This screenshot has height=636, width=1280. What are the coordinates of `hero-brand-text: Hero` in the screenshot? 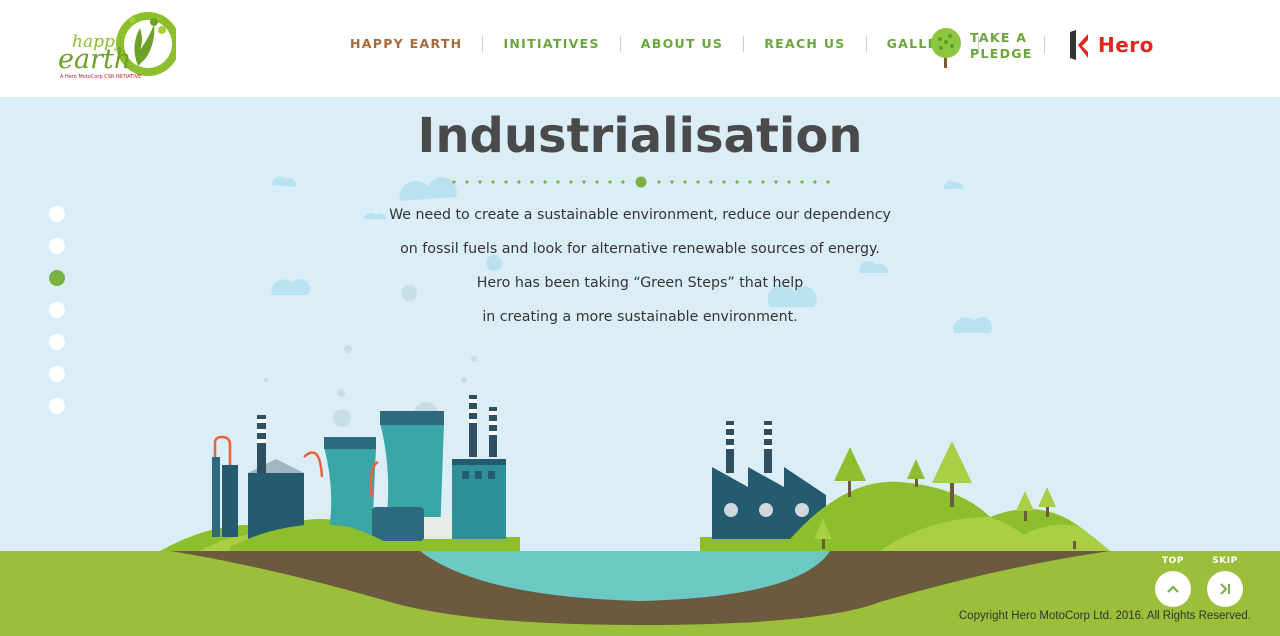 It's located at (1126, 45).